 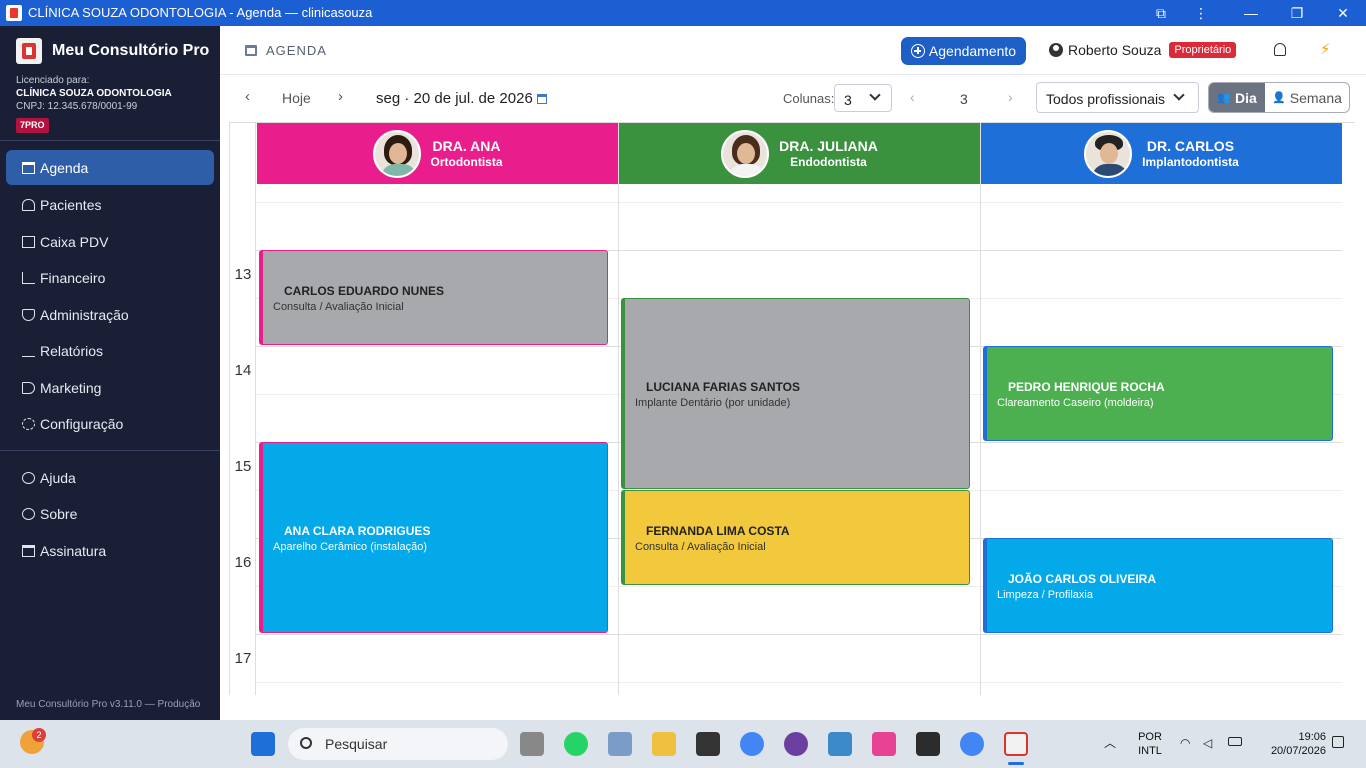 What do you see at coordinates (912, 97) in the screenshot?
I see `previous-page-button: ‹` at bounding box center [912, 97].